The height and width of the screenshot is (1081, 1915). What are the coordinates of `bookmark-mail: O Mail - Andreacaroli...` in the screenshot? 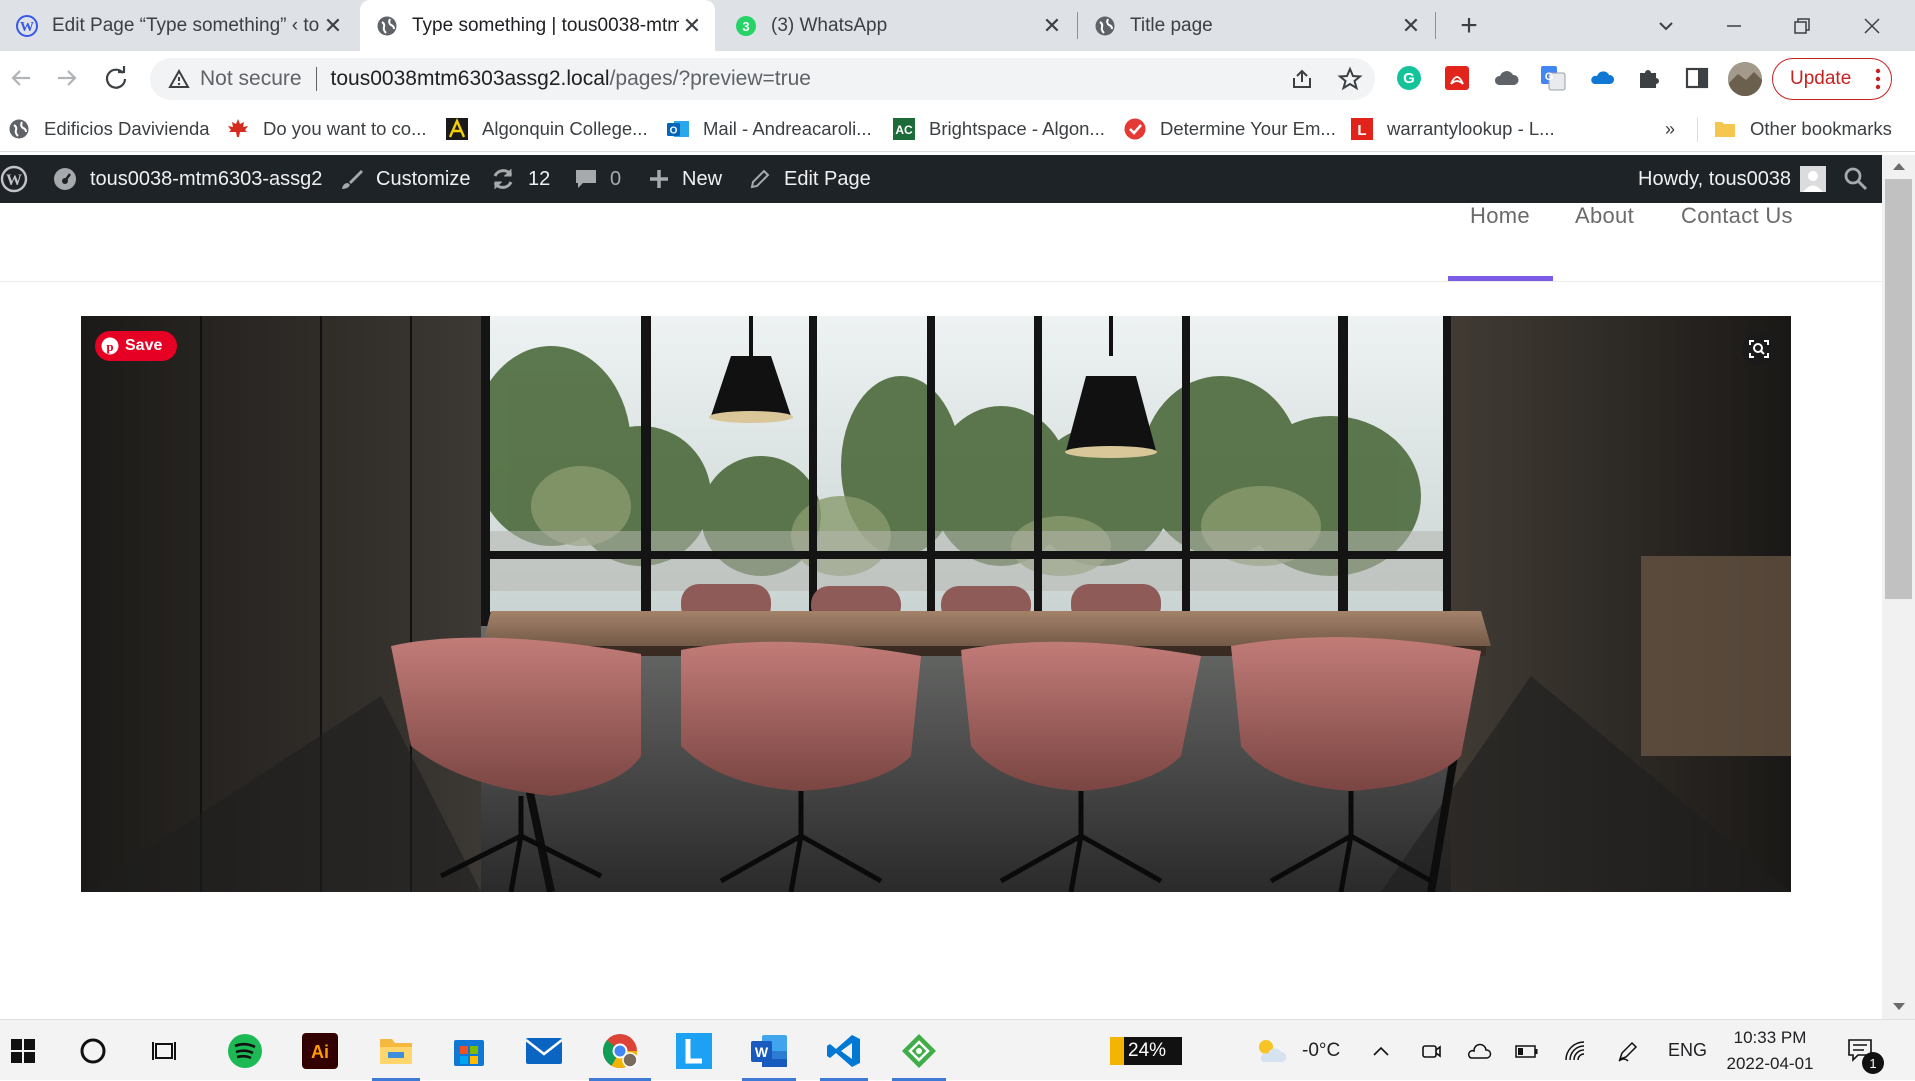 It's located at (769, 129).